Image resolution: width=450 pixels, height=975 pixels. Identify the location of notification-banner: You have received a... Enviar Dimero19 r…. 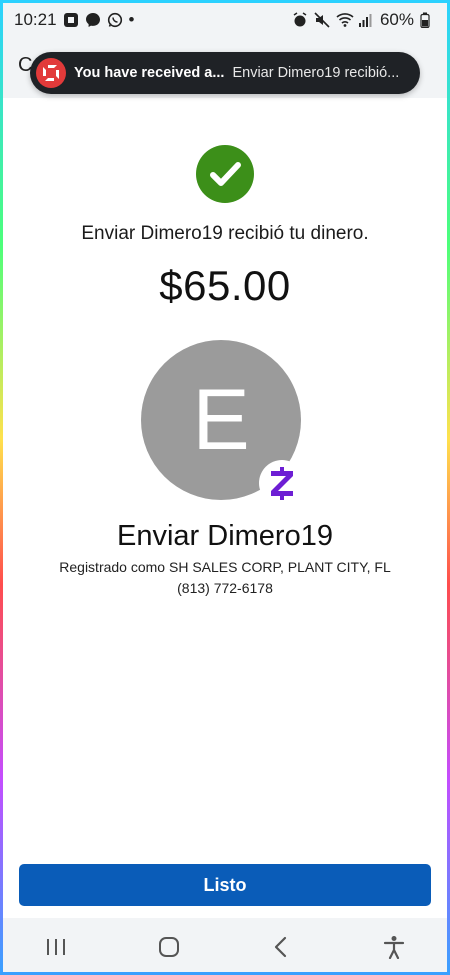
(225, 73).